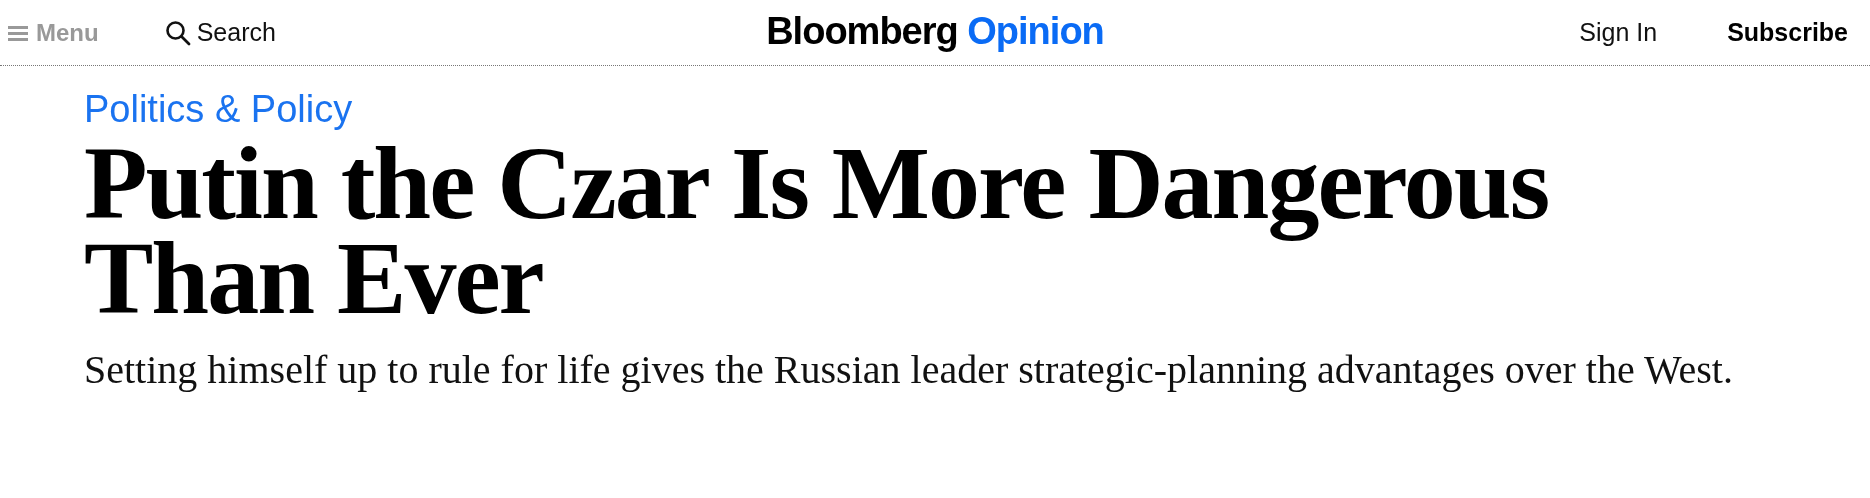 Image resolution: width=1870 pixels, height=498 pixels. I want to click on menu-icon, so click(18, 32).